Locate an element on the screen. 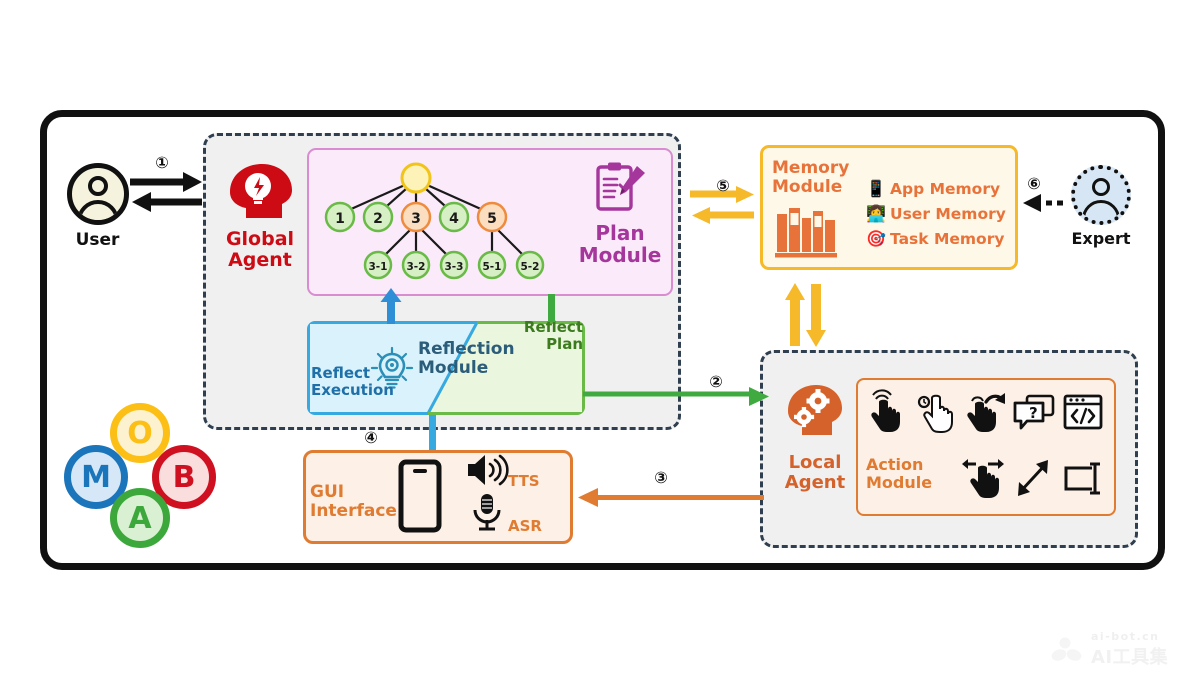  smartphone-icon is located at coordinates (420, 496).